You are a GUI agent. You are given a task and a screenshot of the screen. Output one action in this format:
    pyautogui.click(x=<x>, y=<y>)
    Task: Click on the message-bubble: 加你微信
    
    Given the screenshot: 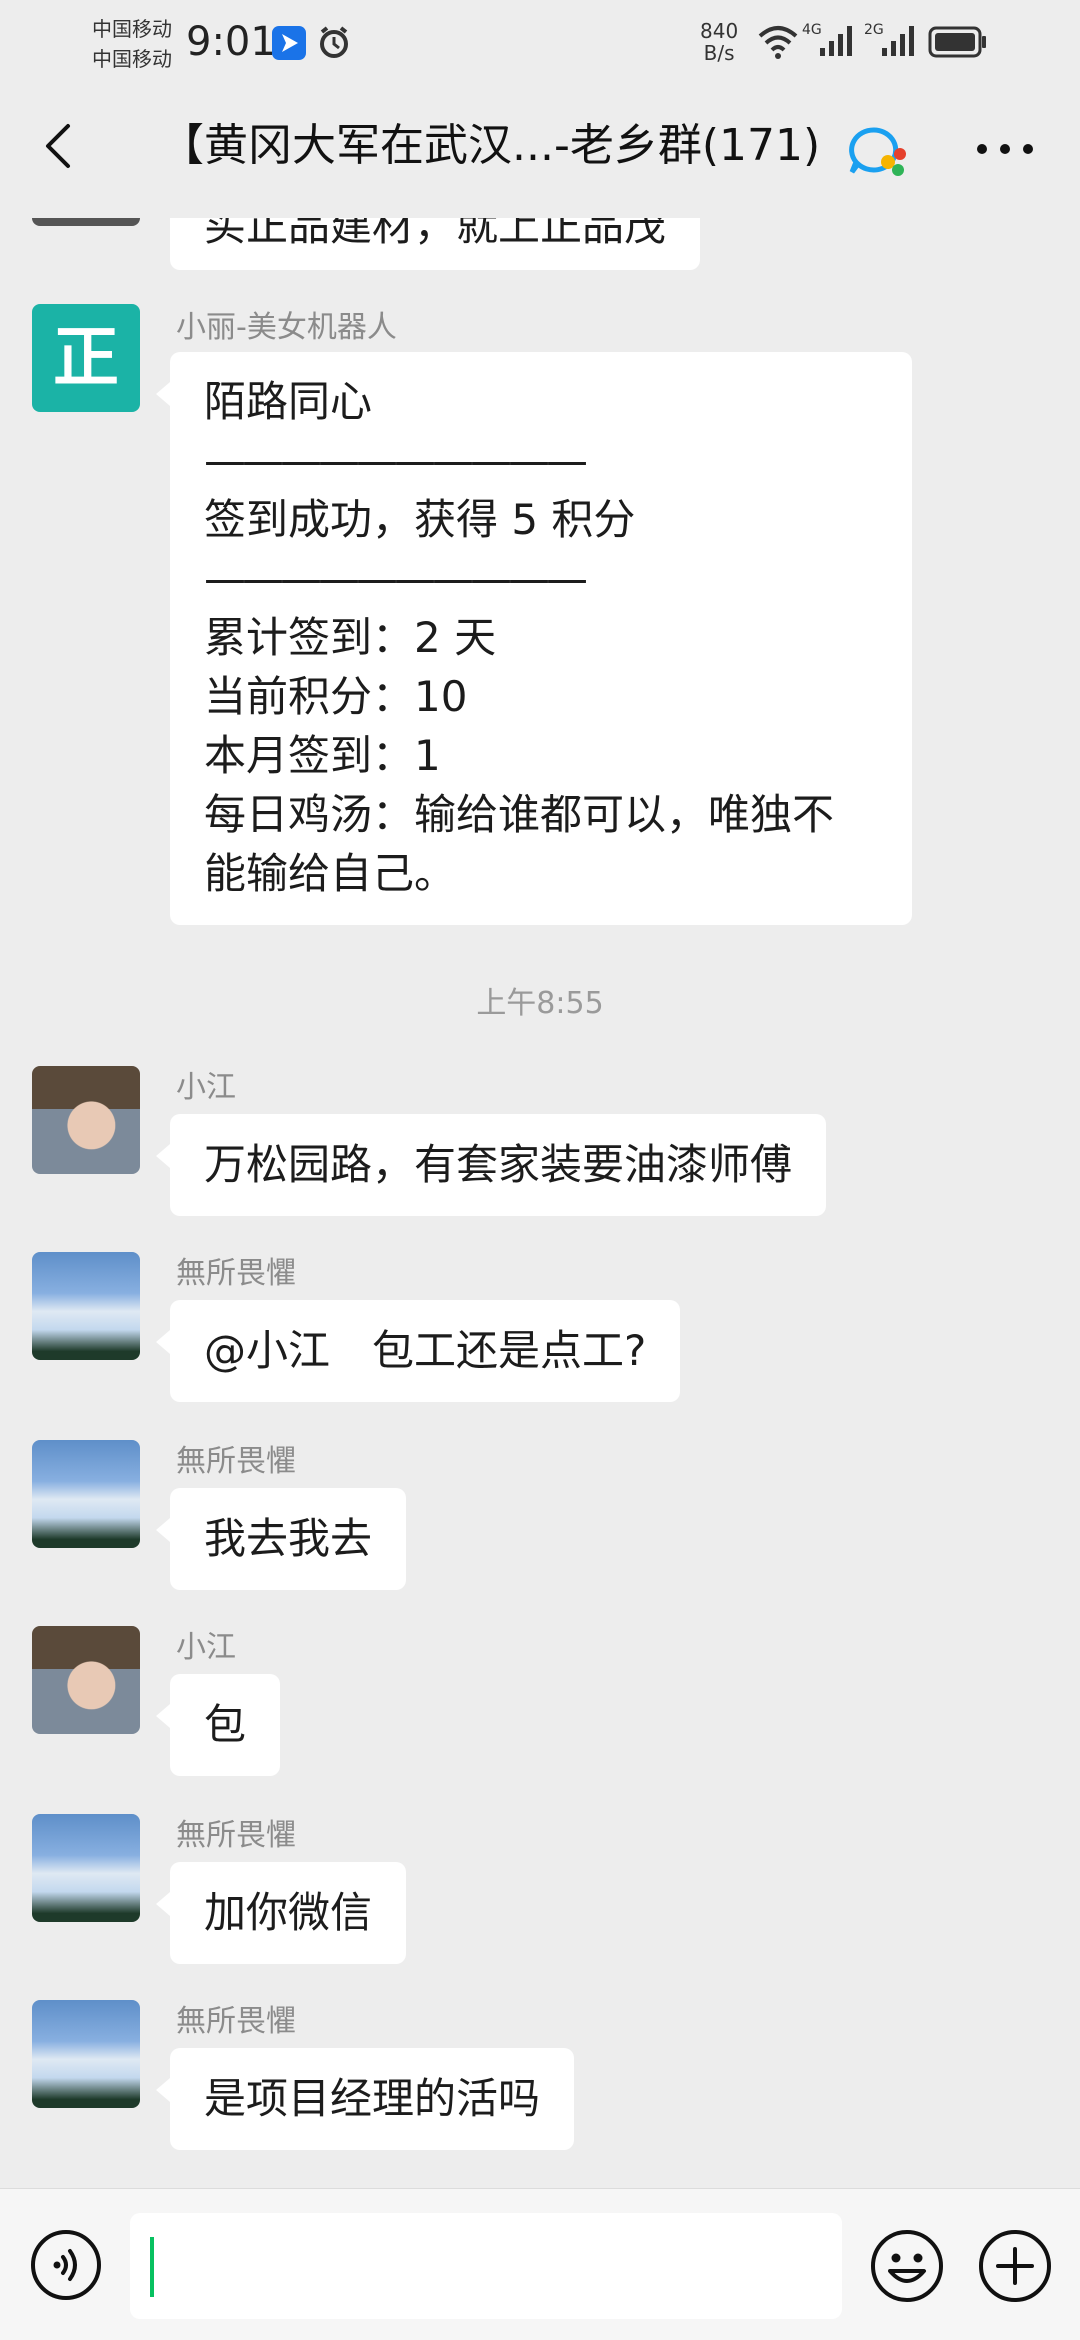 What is the action you would take?
    pyautogui.click(x=281, y=1913)
    